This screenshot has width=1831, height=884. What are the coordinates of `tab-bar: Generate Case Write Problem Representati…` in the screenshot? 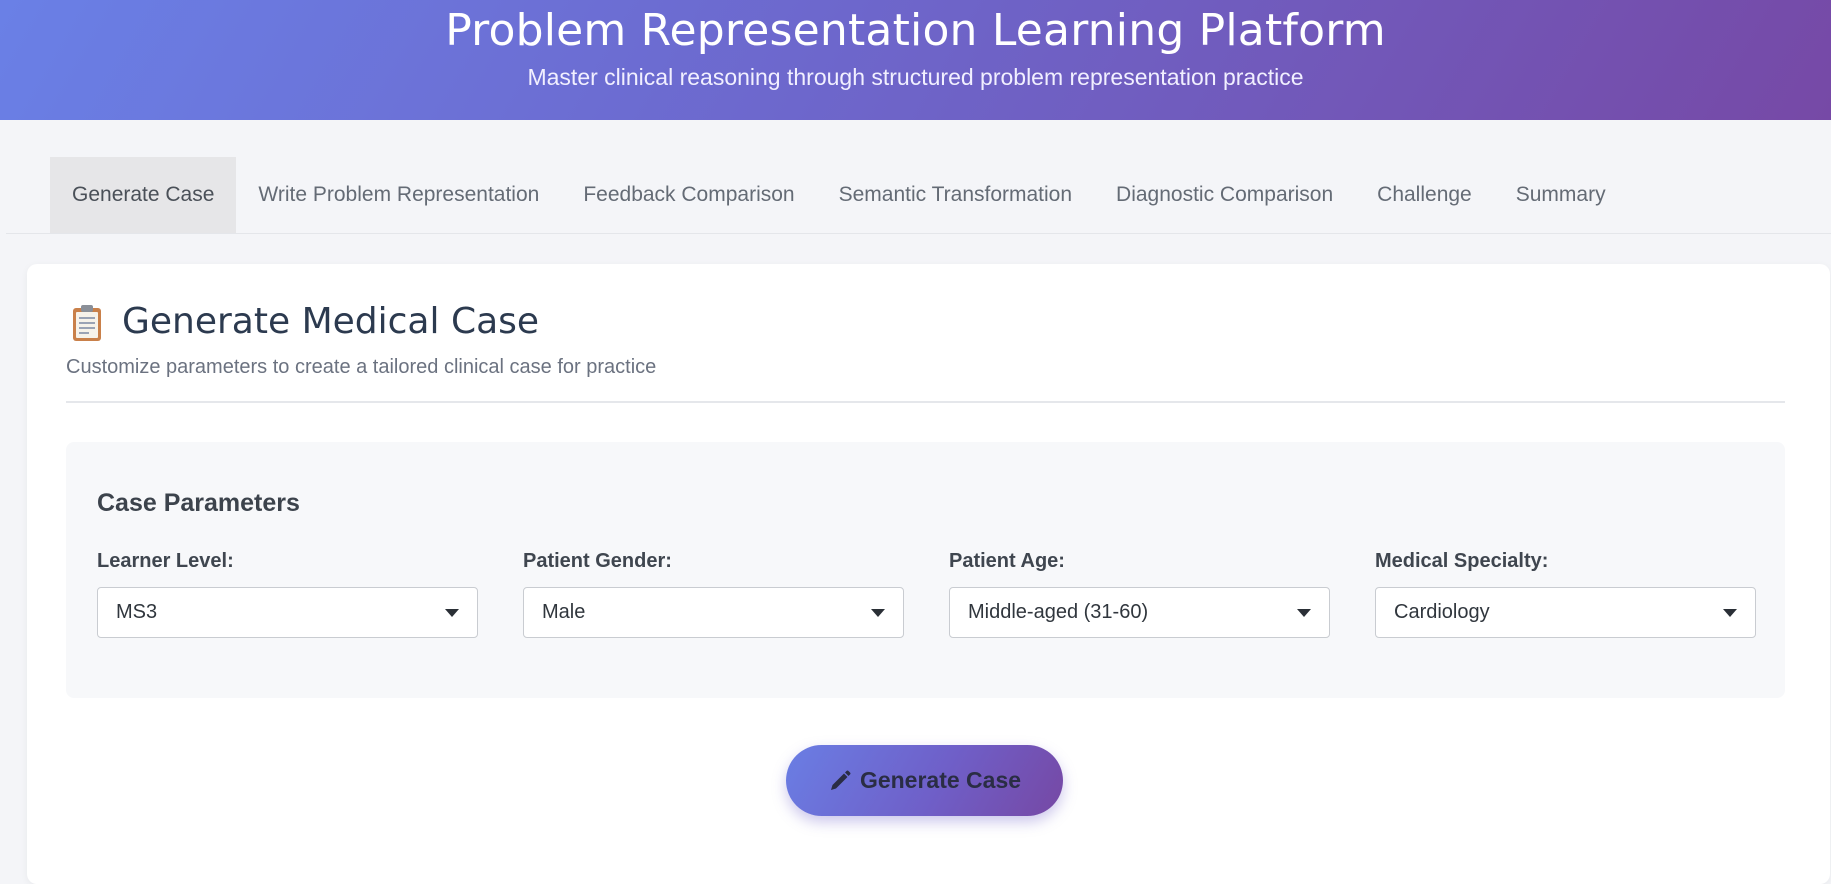 It's located at (918, 195).